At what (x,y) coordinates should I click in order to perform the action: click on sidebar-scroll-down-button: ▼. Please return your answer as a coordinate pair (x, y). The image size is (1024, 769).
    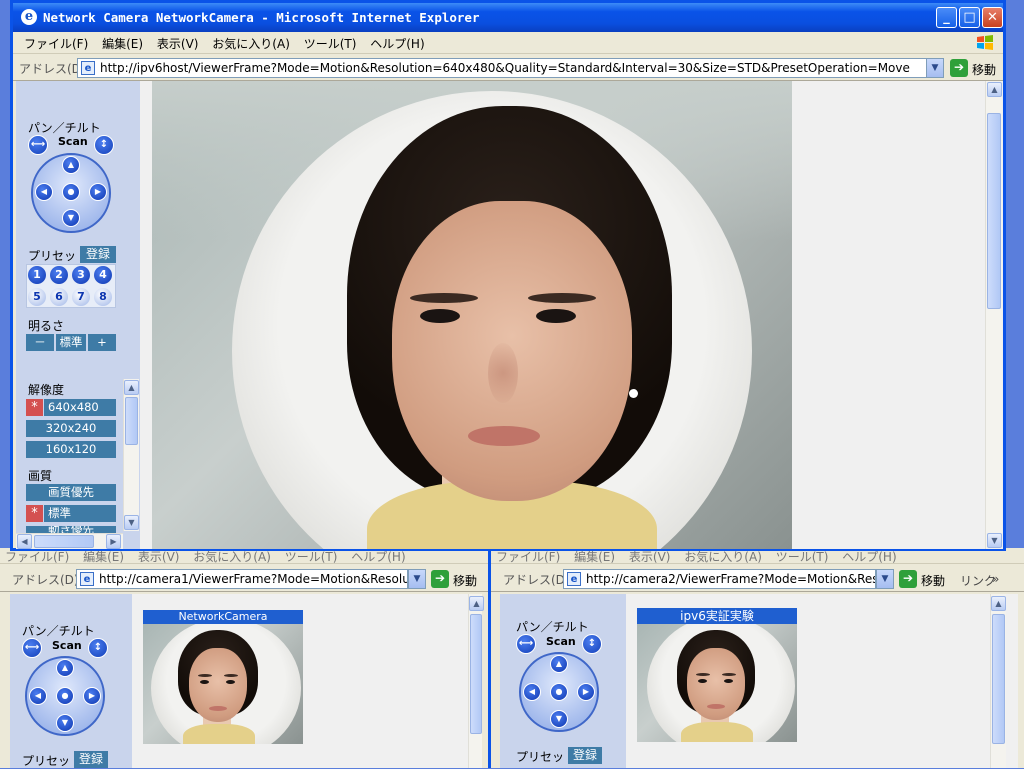
    Looking at the image, I should click on (131, 522).